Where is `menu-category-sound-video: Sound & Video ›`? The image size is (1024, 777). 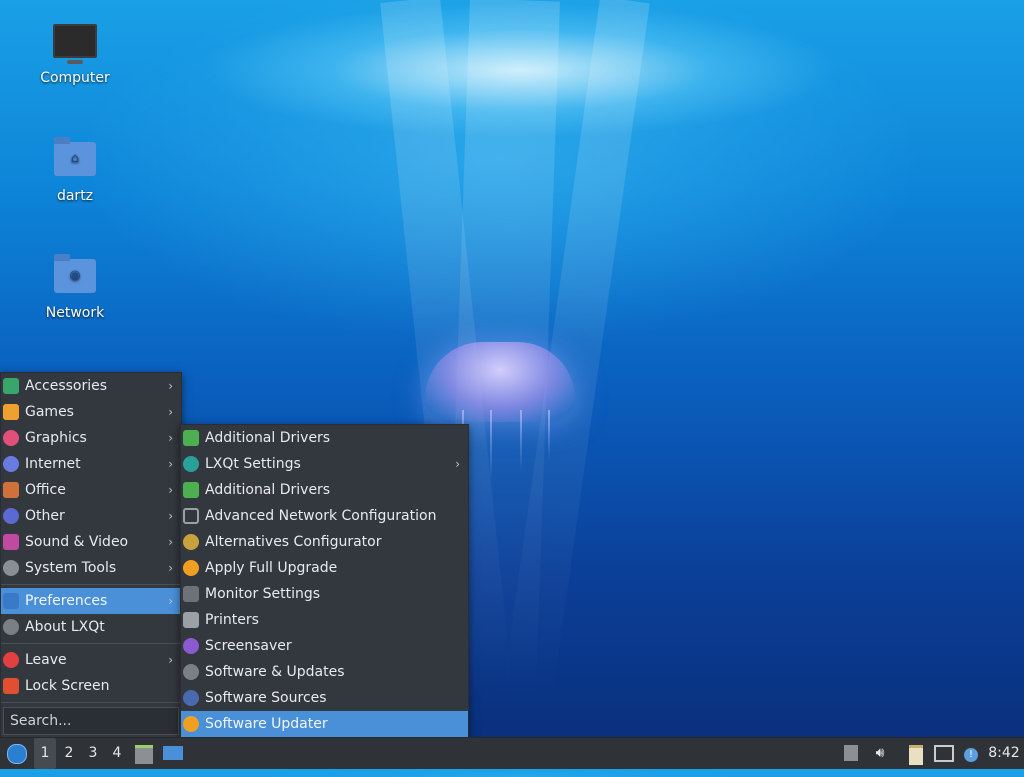 menu-category-sound-video: Sound & Video › is located at coordinates (91, 542).